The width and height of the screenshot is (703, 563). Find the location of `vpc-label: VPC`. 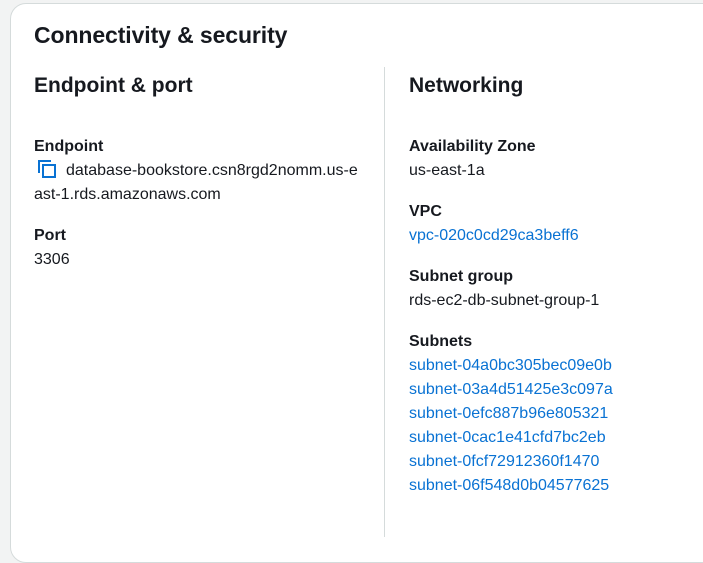

vpc-label: VPC is located at coordinates (425, 211).